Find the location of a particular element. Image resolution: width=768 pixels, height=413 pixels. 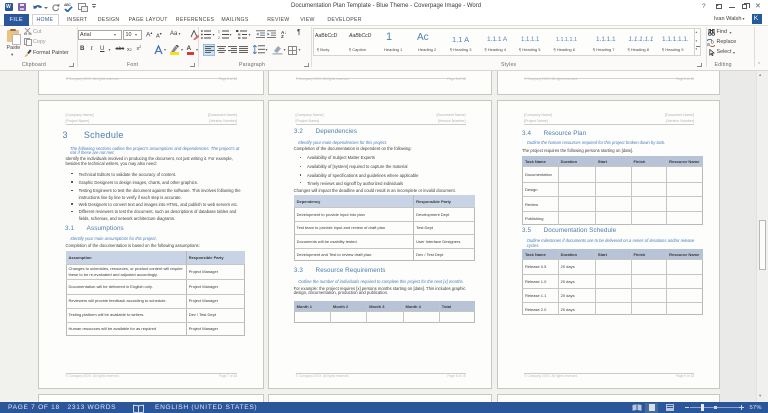

svg-text: a is located at coordinates (708, 44).